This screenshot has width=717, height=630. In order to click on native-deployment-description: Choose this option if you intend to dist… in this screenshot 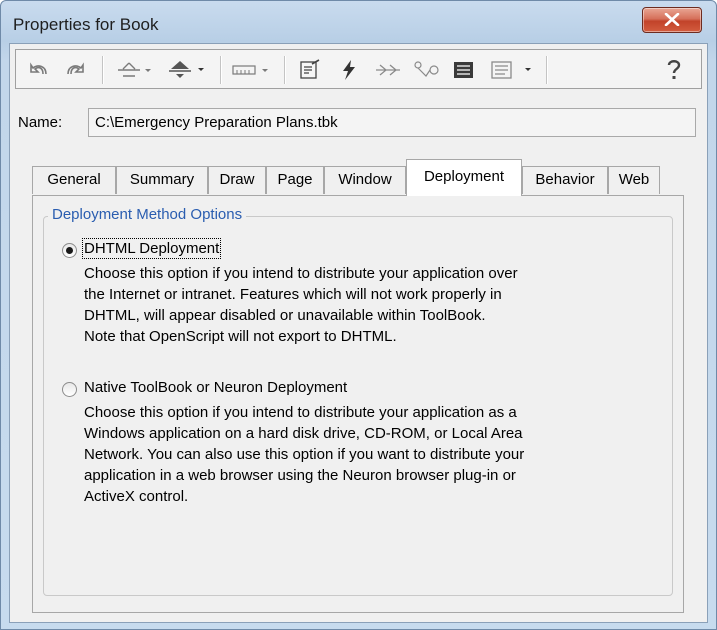, I will do `click(304, 454)`.